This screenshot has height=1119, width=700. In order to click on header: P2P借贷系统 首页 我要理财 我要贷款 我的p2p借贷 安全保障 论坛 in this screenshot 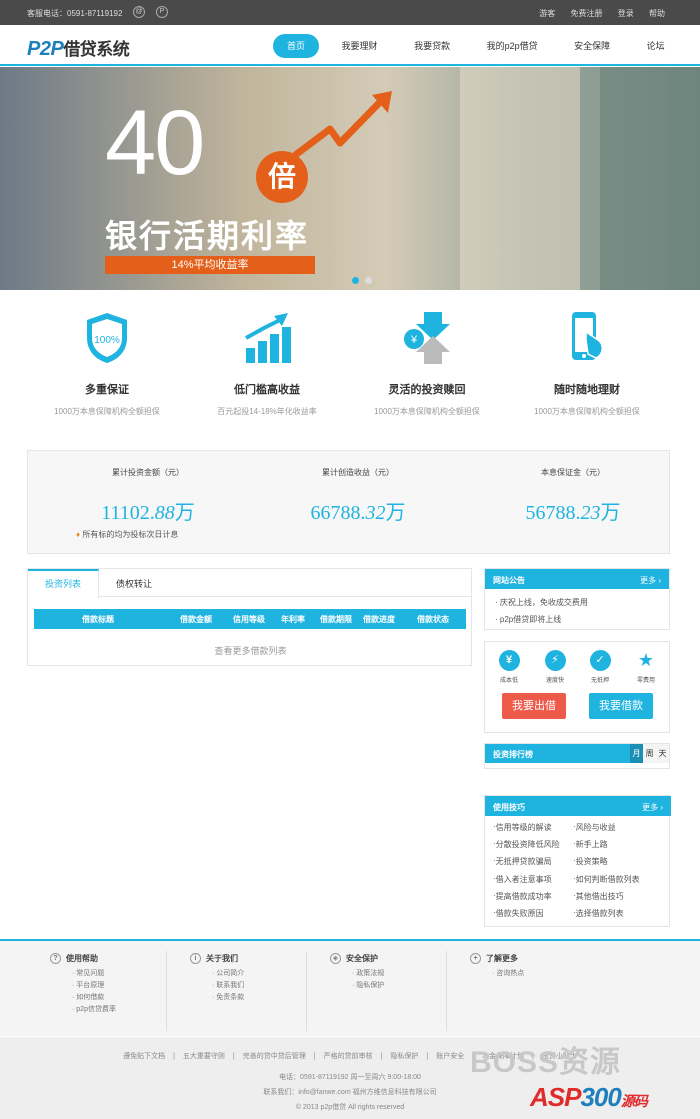, I will do `click(350, 45)`.